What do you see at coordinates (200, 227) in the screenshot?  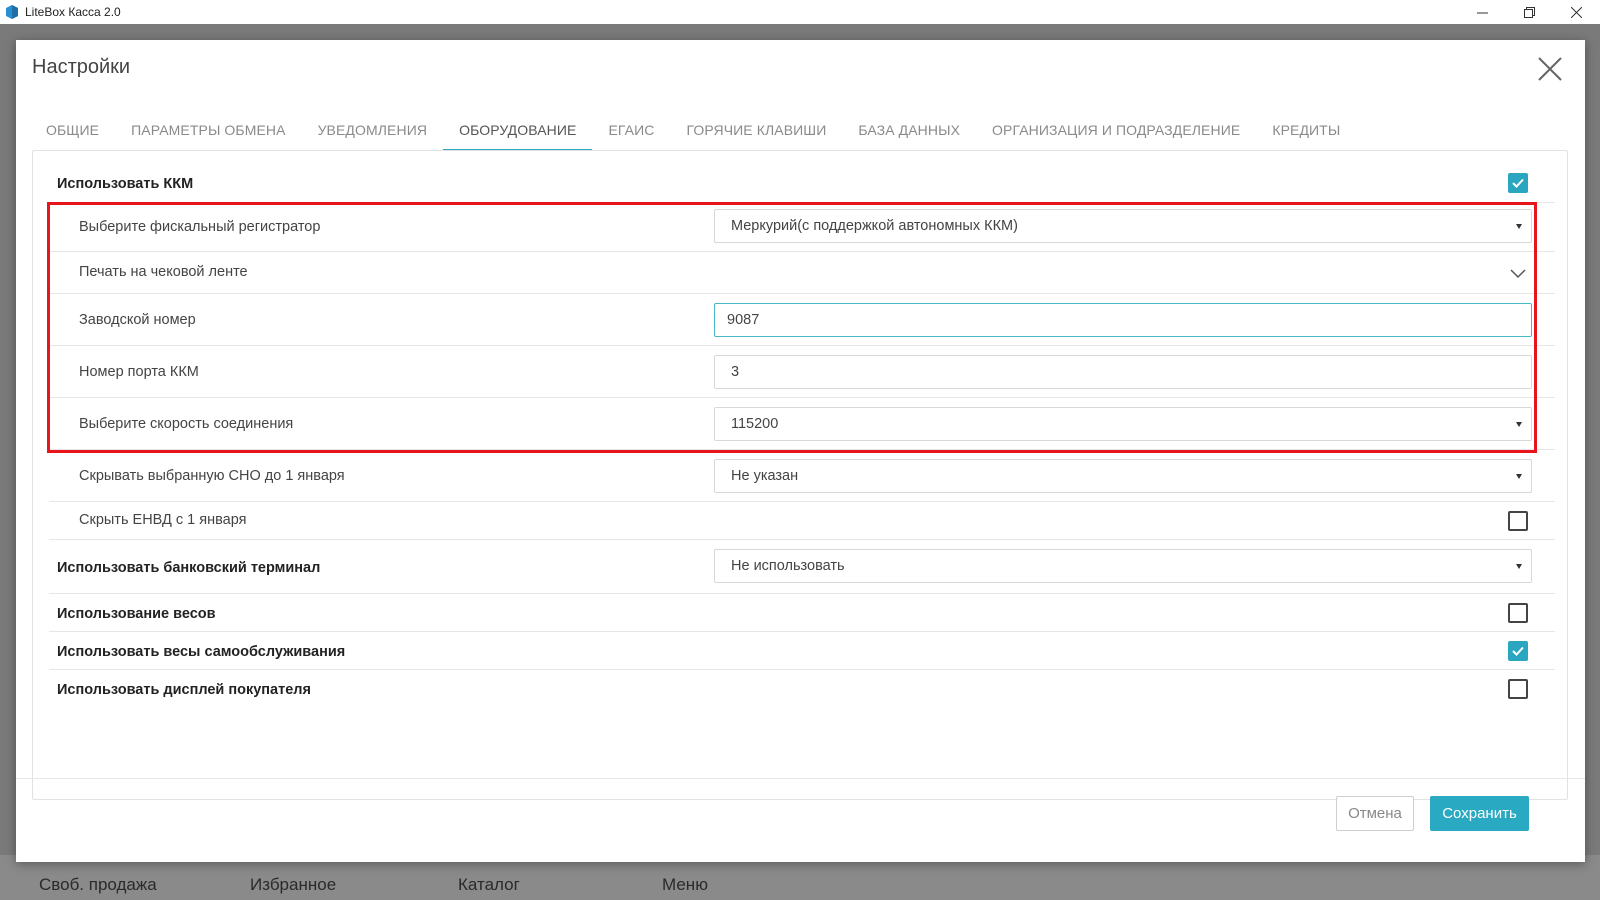 I see `fiscal-registrar-label: Выберите фискальный регистратор` at bounding box center [200, 227].